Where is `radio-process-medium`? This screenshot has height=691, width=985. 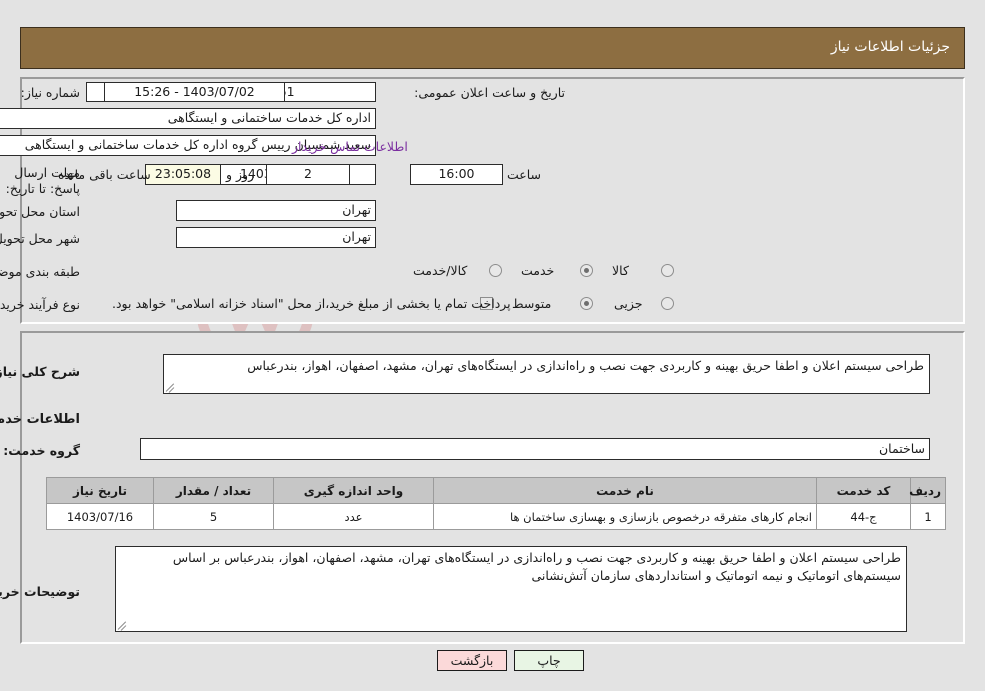
radio-process-medium is located at coordinates (586, 303).